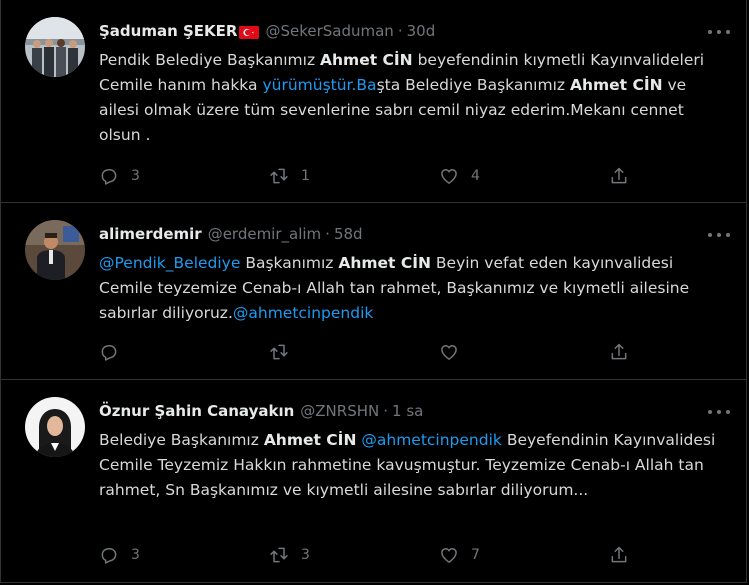 The height and width of the screenshot is (585, 749). I want to click on retweet-count: 1, so click(305, 176).